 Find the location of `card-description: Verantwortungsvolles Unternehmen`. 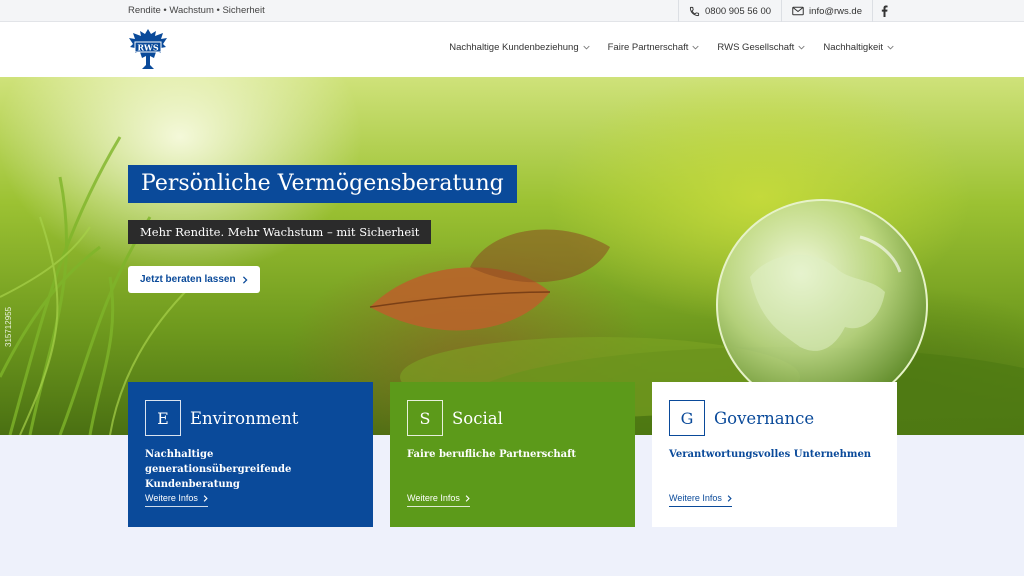

card-description: Verantwortungsvolles Unternehmen is located at coordinates (770, 454).